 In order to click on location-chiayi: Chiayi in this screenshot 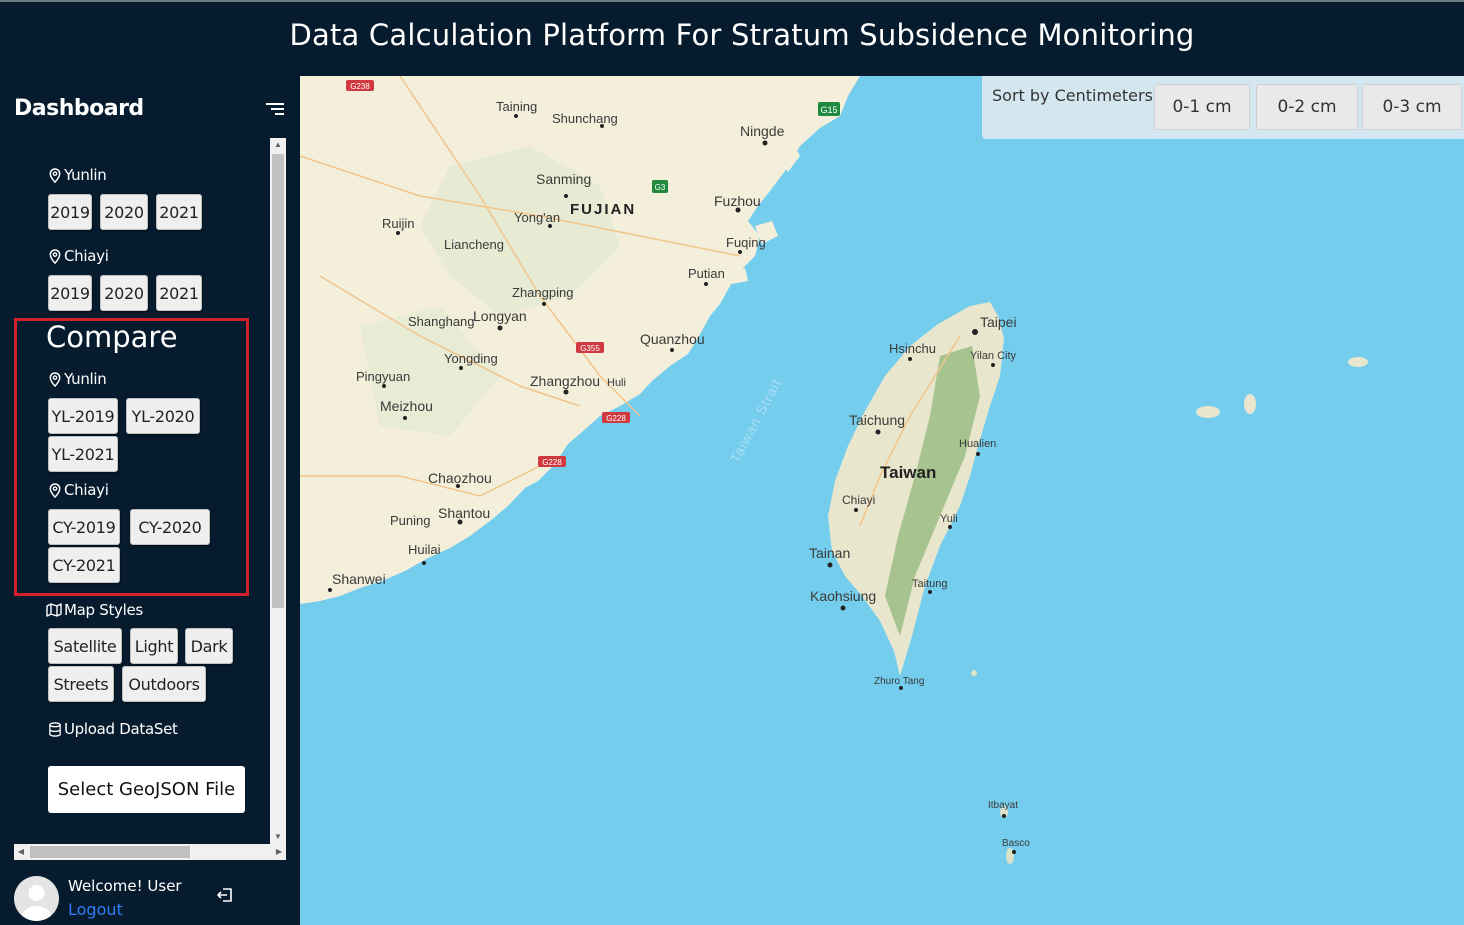, I will do `click(78, 256)`.